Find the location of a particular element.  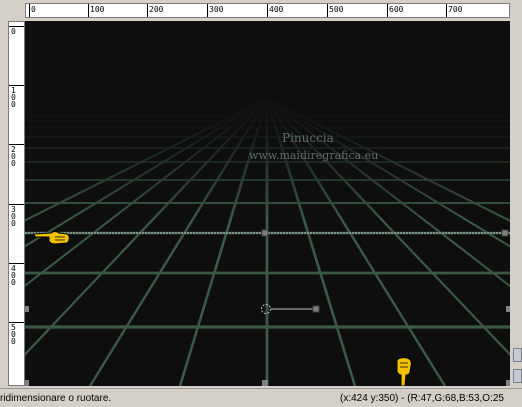

vertical-ruler: 0 100 200 300 400 500 is located at coordinates (16, 203).